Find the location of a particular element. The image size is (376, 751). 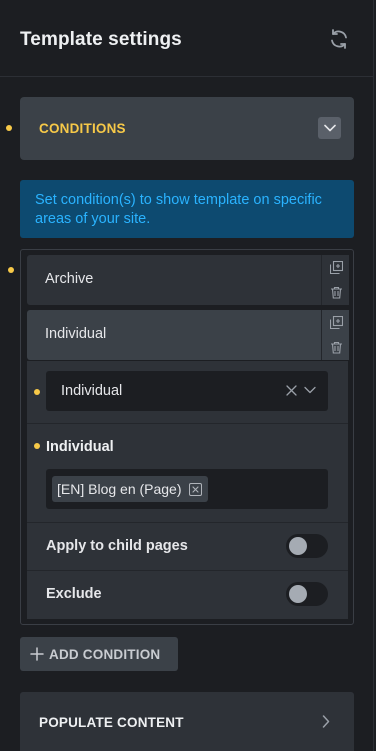

conditions-title: CONDITIONS is located at coordinates (82, 128).